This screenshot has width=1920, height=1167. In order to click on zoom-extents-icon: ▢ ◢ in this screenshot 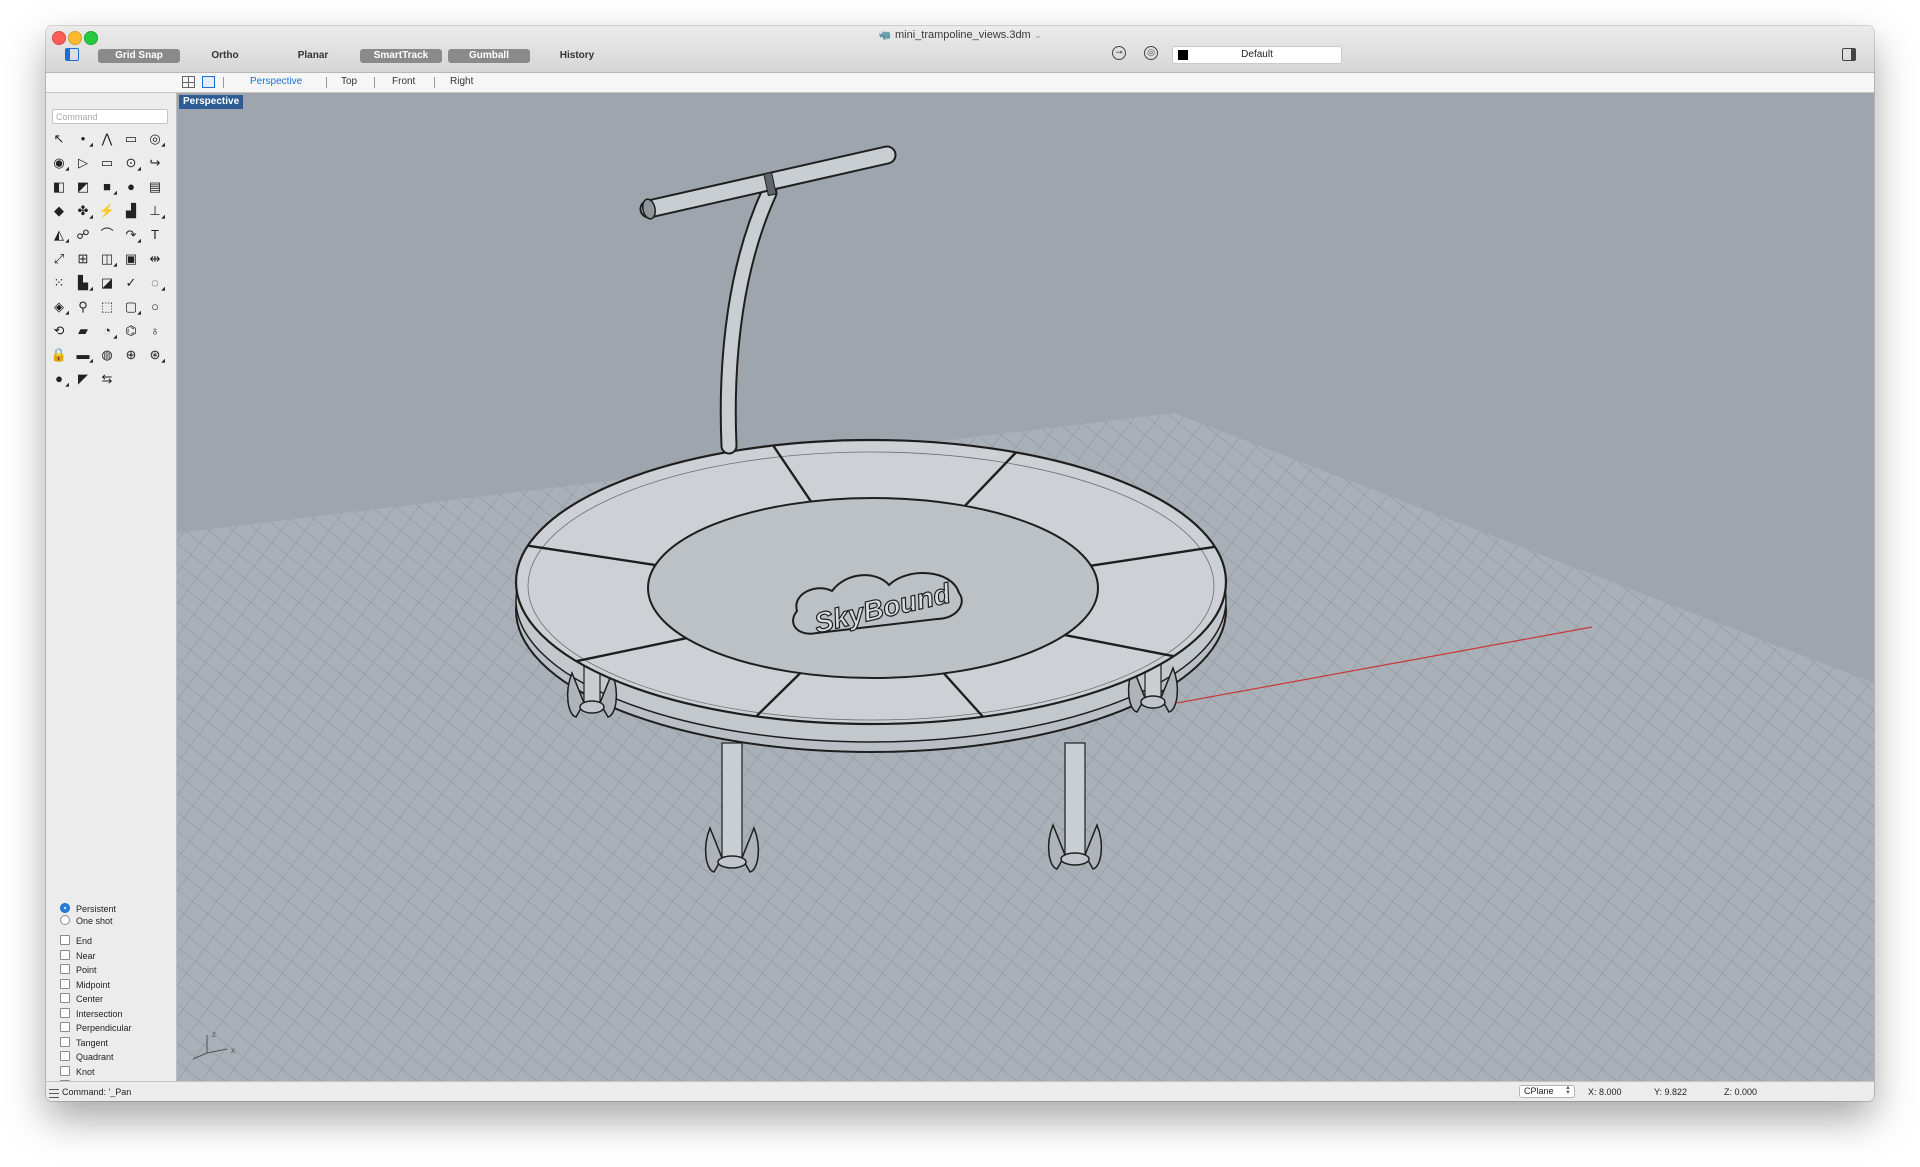, I will do `click(131, 307)`.